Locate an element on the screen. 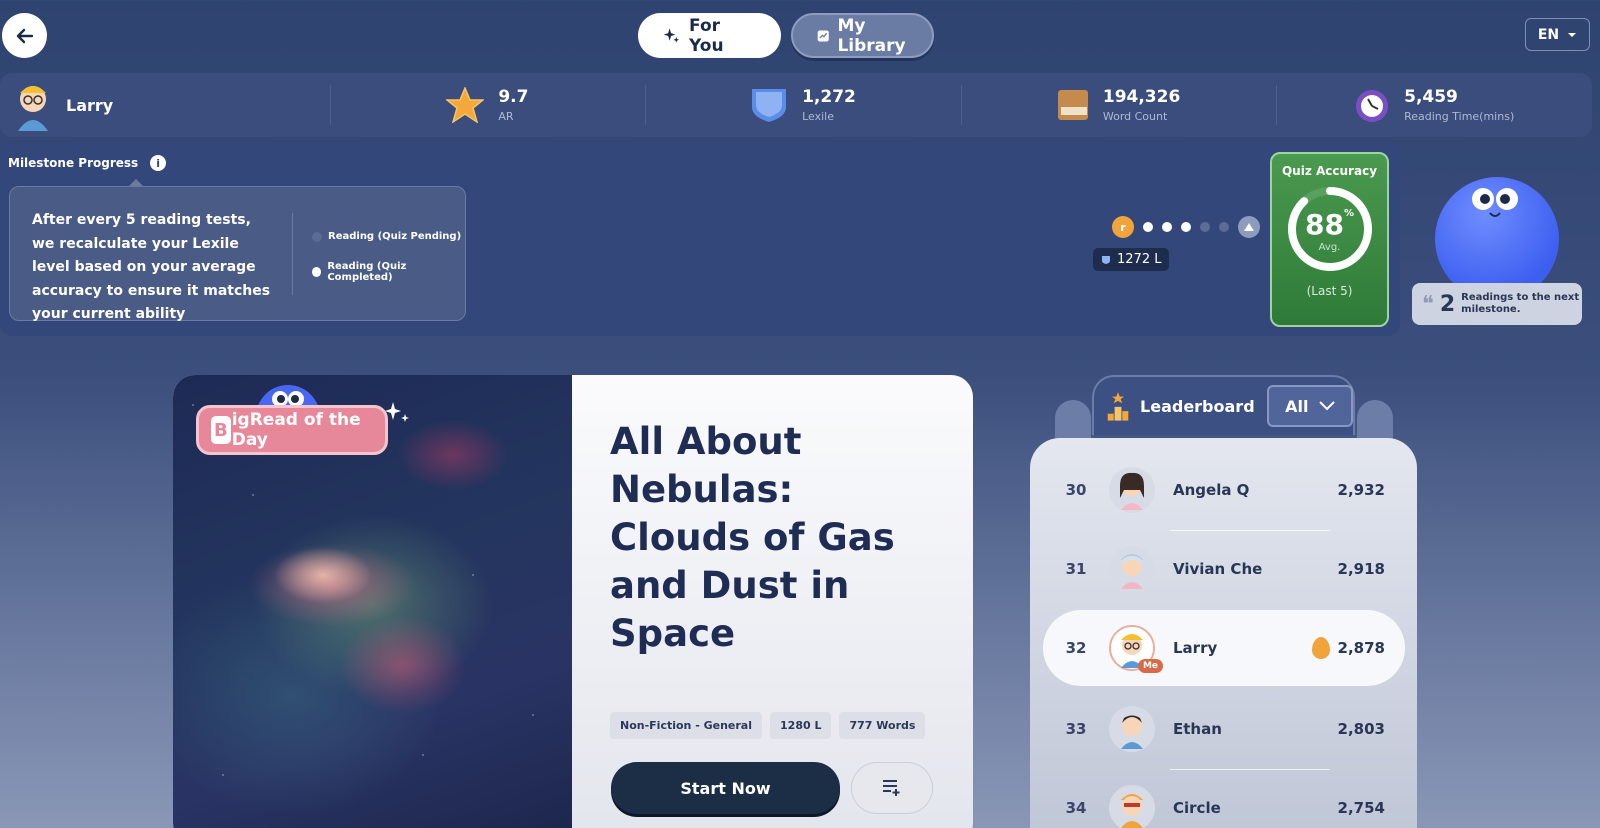 This screenshot has width=1600, height=828. tab-label: My Library is located at coordinates (871, 35).